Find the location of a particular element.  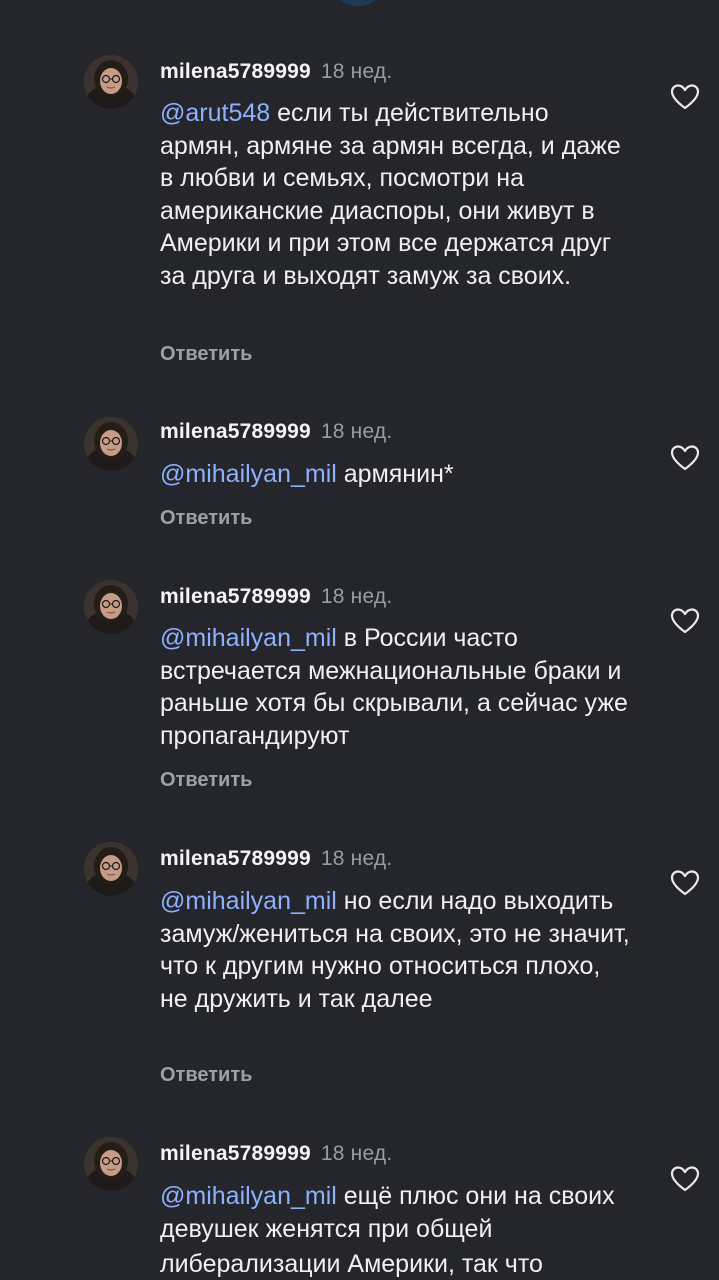

comment-text: @mihailyan_mil армянин* is located at coordinates (395, 474).